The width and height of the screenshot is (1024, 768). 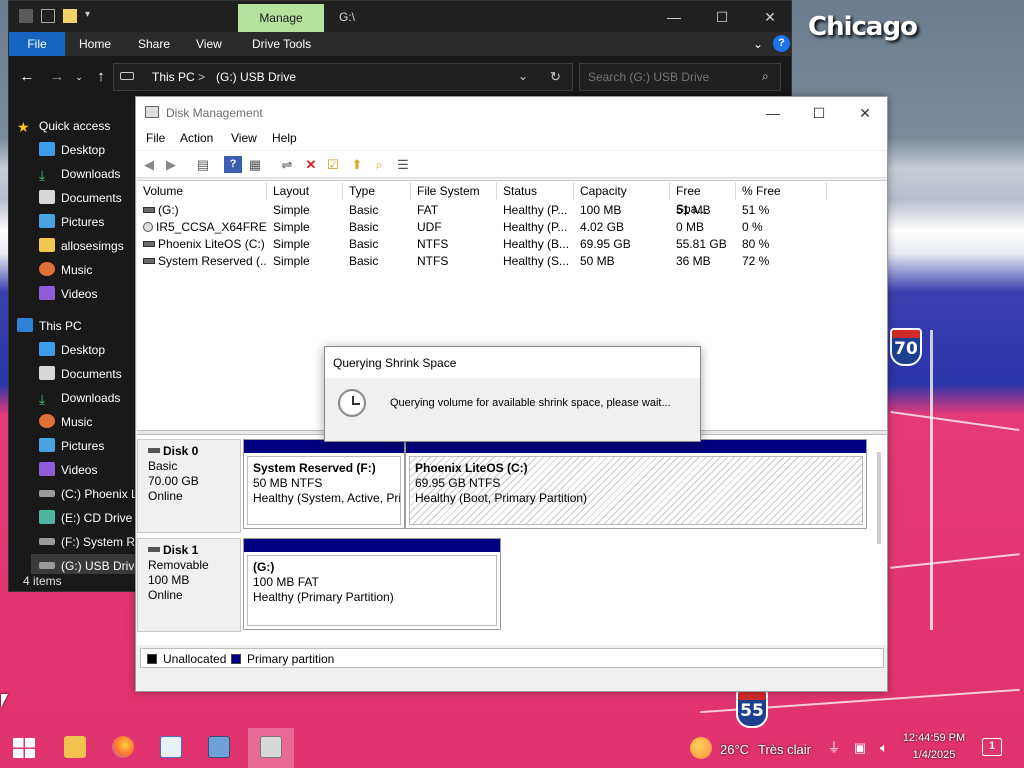 What do you see at coordinates (101, 77) in the screenshot?
I see `up-arrow-icon: ↑` at bounding box center [101, 77].